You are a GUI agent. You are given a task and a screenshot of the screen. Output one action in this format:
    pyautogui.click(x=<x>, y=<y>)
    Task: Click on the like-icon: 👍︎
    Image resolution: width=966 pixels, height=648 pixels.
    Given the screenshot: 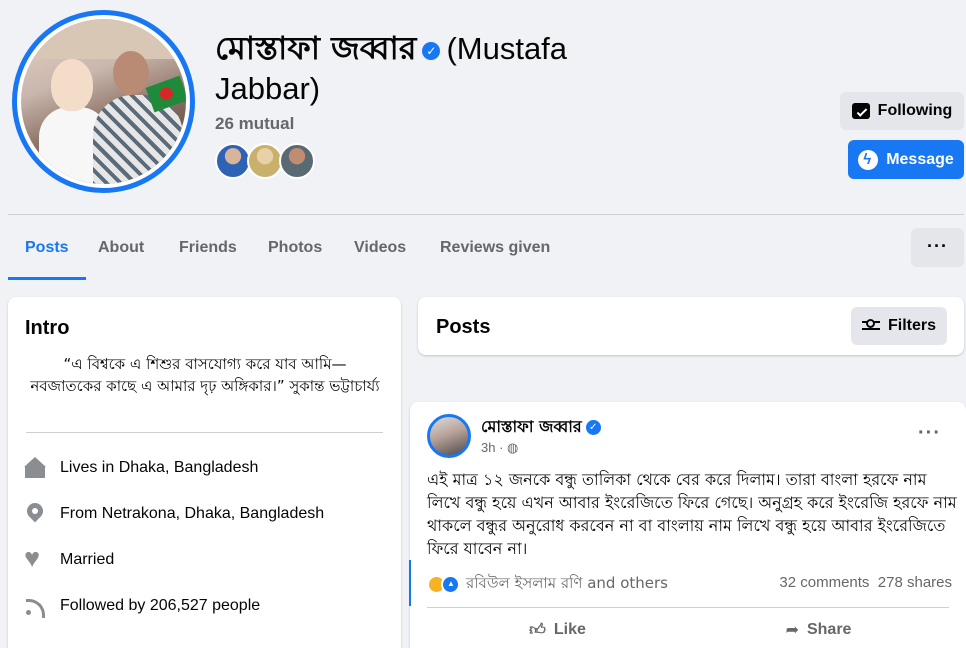 What is the action you would take?
    pyautogui.click(x=537, y=630)
    